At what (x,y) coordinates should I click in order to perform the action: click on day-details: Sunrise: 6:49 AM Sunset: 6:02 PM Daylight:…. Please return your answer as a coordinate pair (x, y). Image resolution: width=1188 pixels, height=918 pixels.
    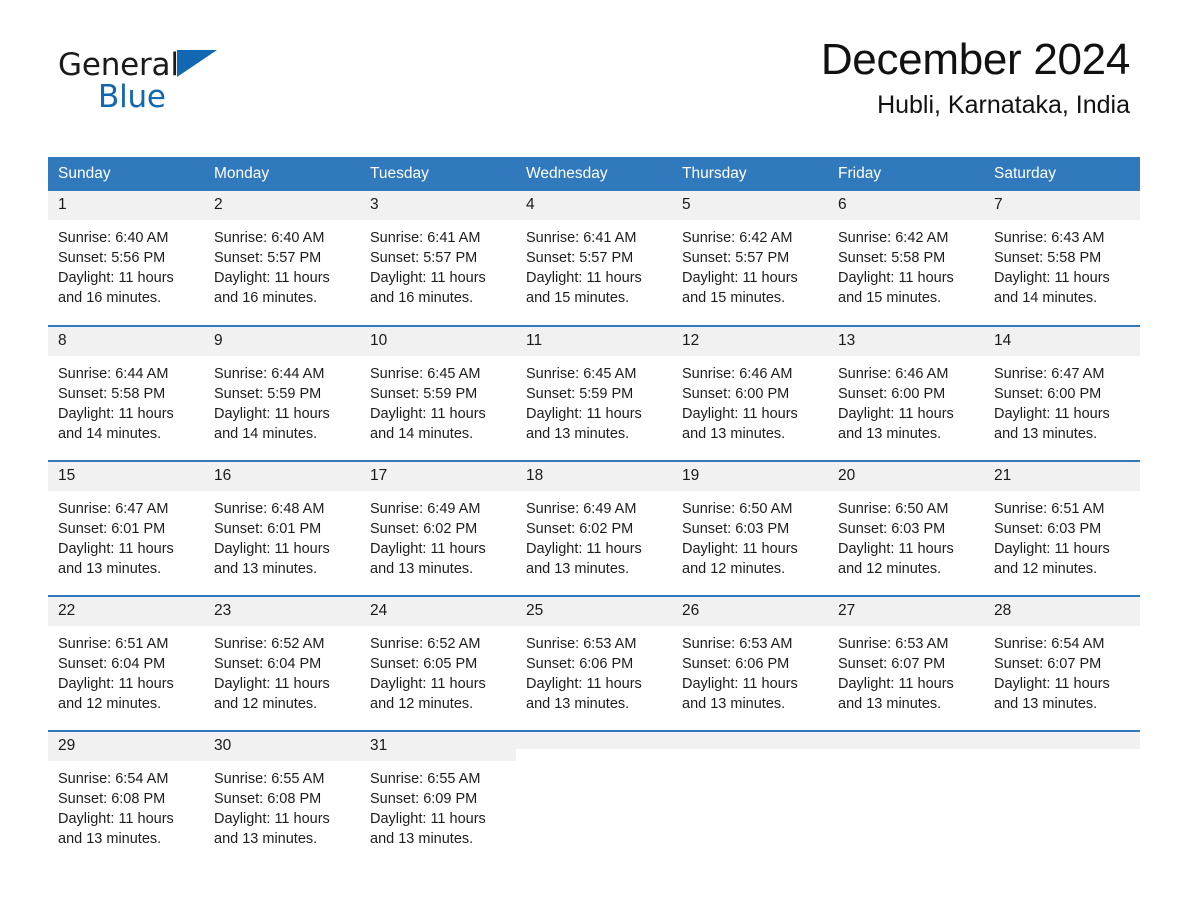
    Looking at the image, I should click on (438, 535).